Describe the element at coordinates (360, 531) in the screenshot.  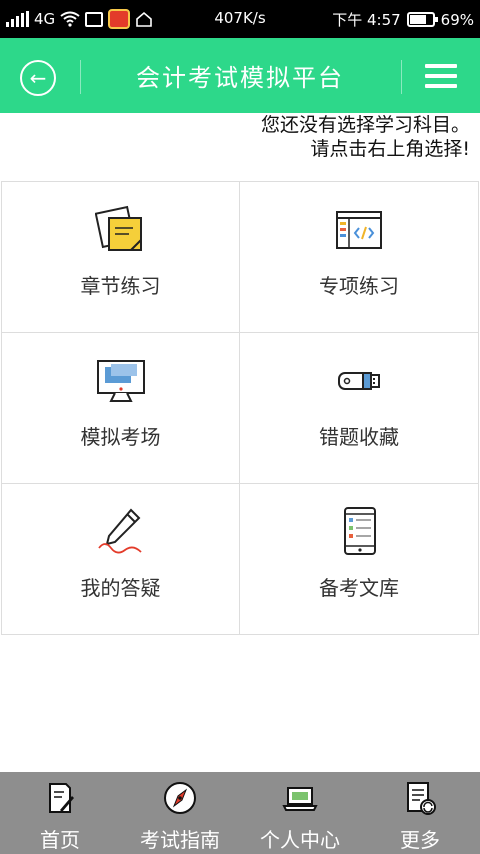
I see `tablet-icon` at that location.